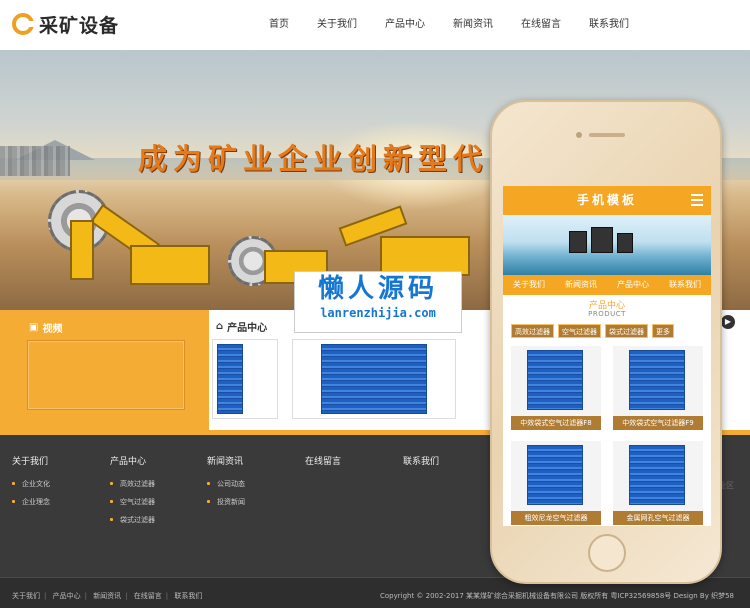 This screenshot has height=608, width=750. What do you see at coordinates (663, 331) in the screenshot?
I see `mobile-tab-more: 更多` at bounding box center [663, 331].